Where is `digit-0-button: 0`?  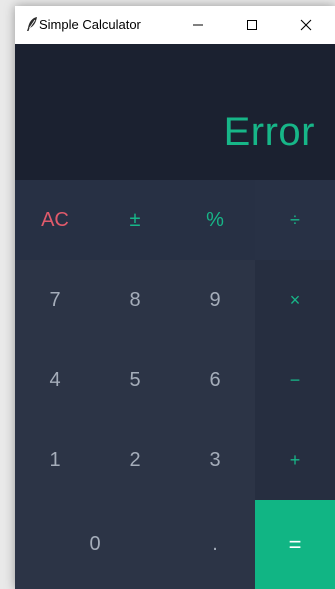
digit-0-button: 0 is located at coordinates (95, 544).